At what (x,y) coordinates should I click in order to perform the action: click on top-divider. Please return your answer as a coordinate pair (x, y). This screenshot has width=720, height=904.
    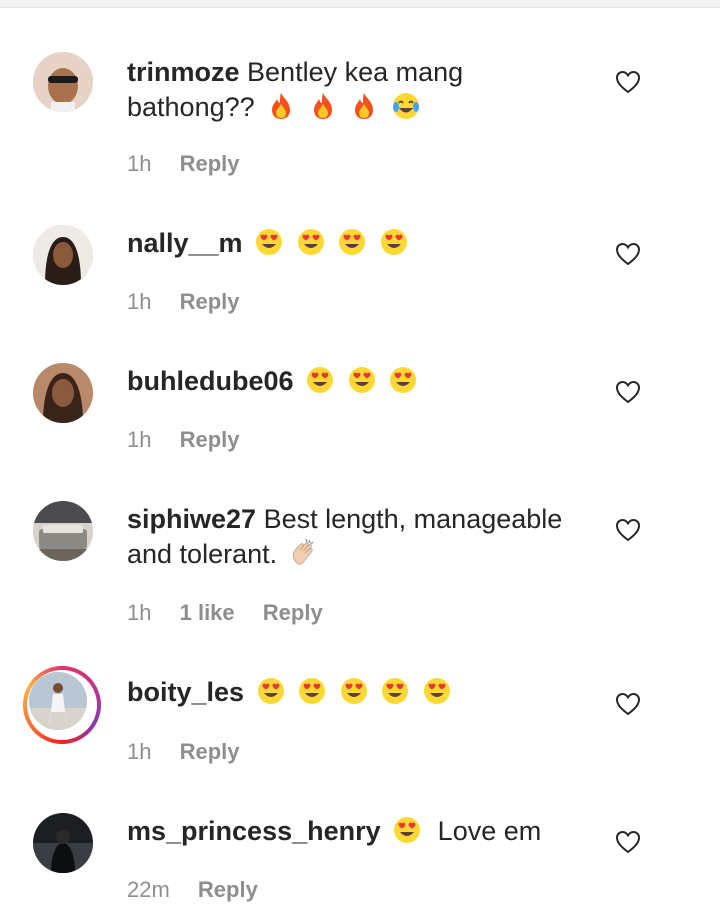
    Looking at the image, I should click on (360, 4).